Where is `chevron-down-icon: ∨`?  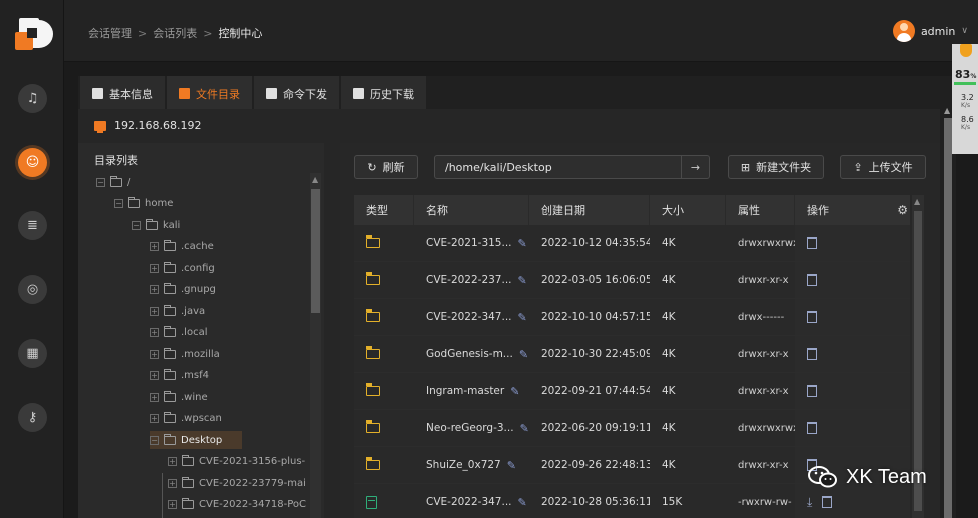 chevron-down-icon: ∨ is located at coordinates (964, 31).